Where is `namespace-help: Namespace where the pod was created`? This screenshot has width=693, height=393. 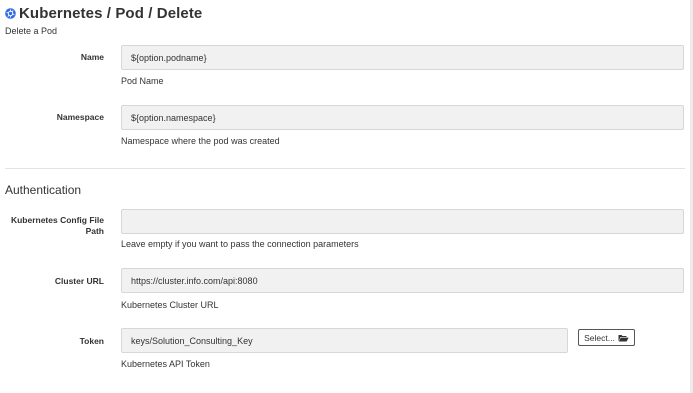
namespace-help: Namespace where the pod was created is located at coordinates (200, 141).